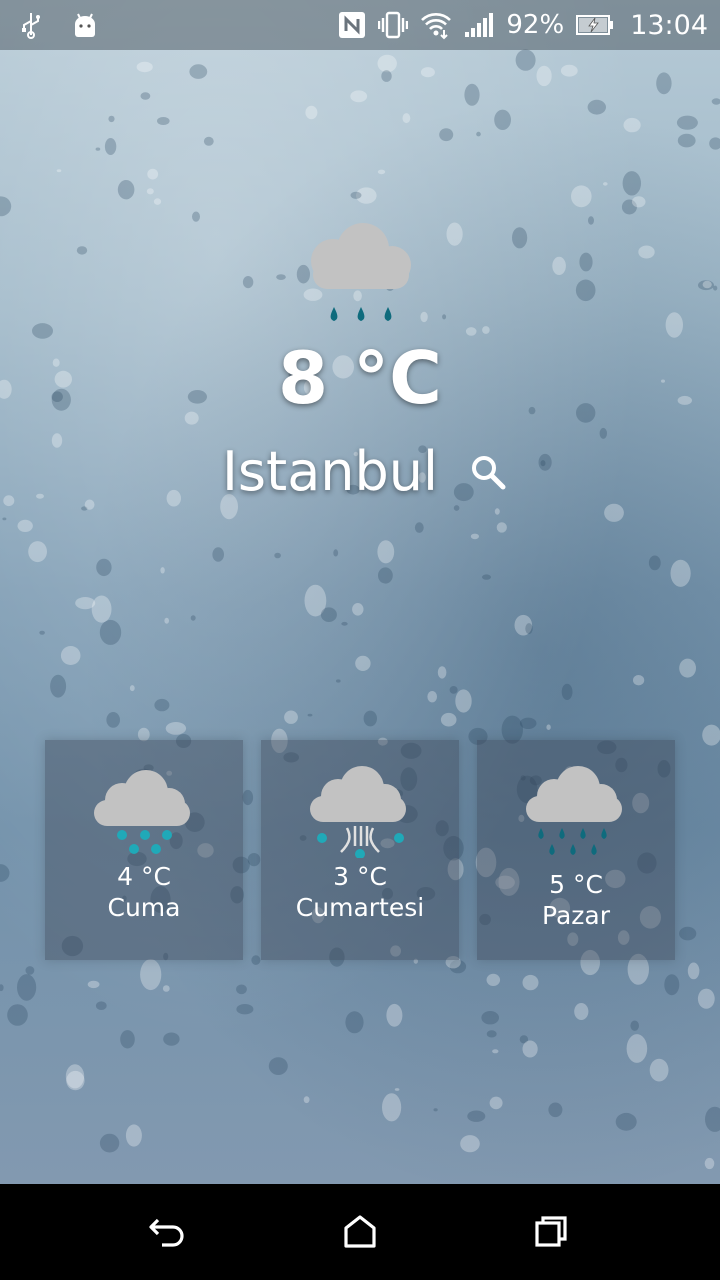  I want to click on forecast-temperature: 5 °C, so click(576, 884).